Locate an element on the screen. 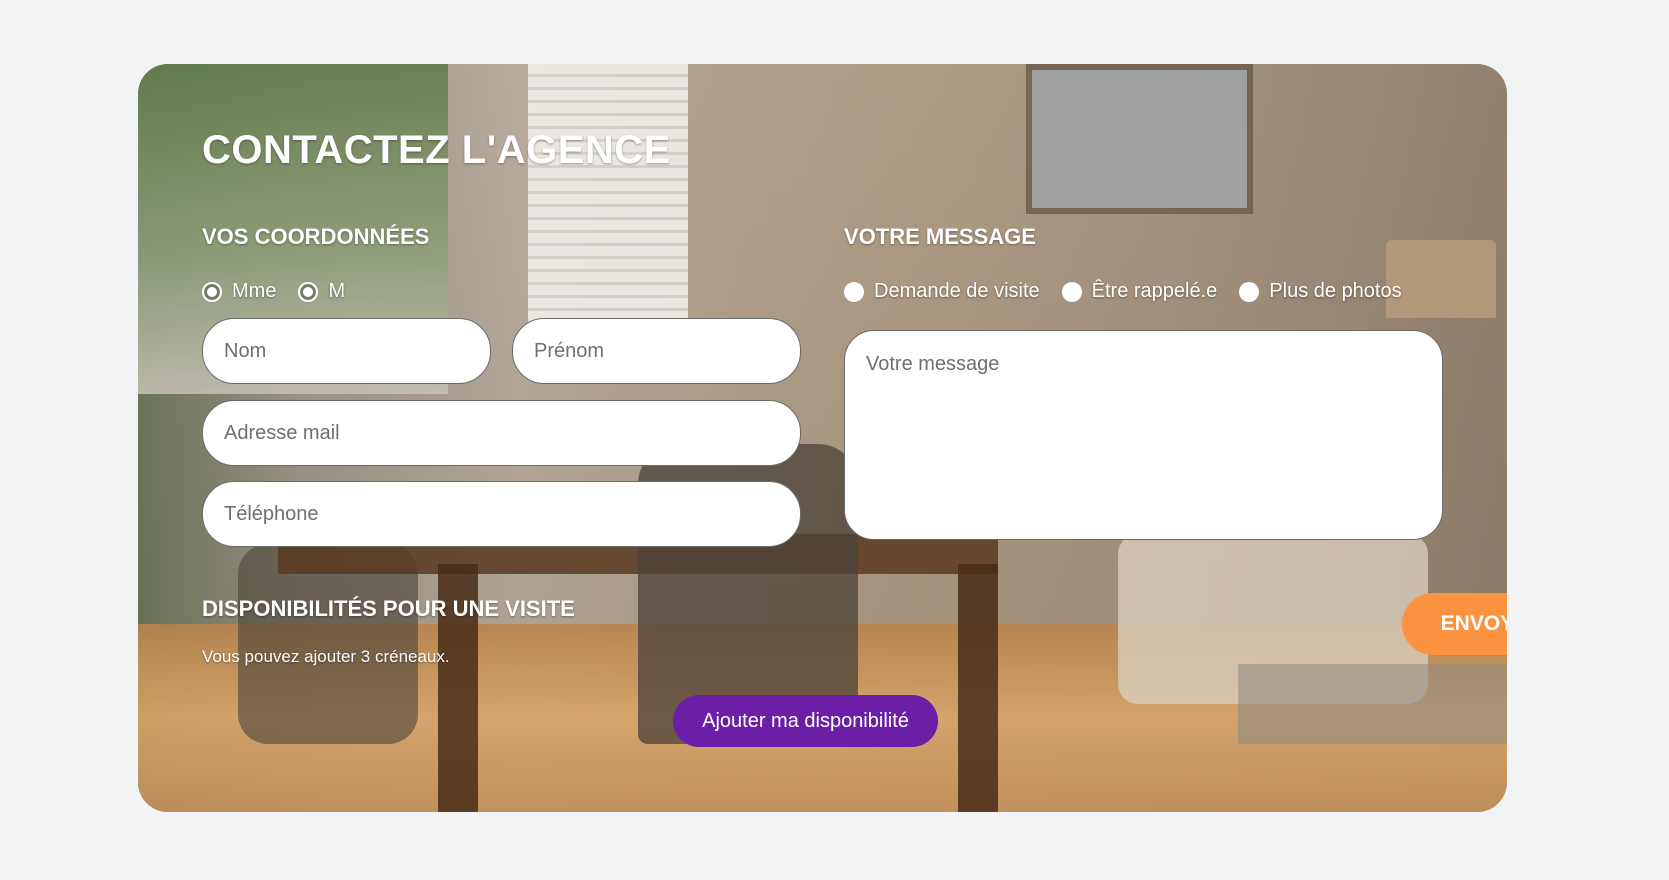 The width and height of the screenshot is (1669, 880). telephone-input is located at coordinates (501, 514).